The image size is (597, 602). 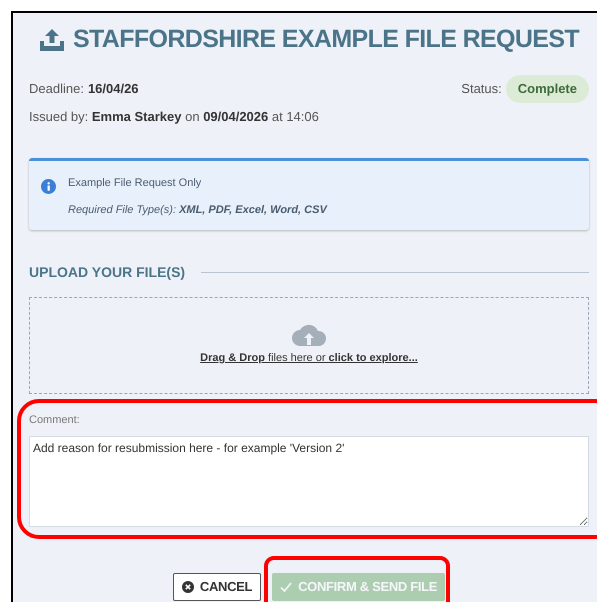 I want to click on upload-icon, so click(x=51, y=40).